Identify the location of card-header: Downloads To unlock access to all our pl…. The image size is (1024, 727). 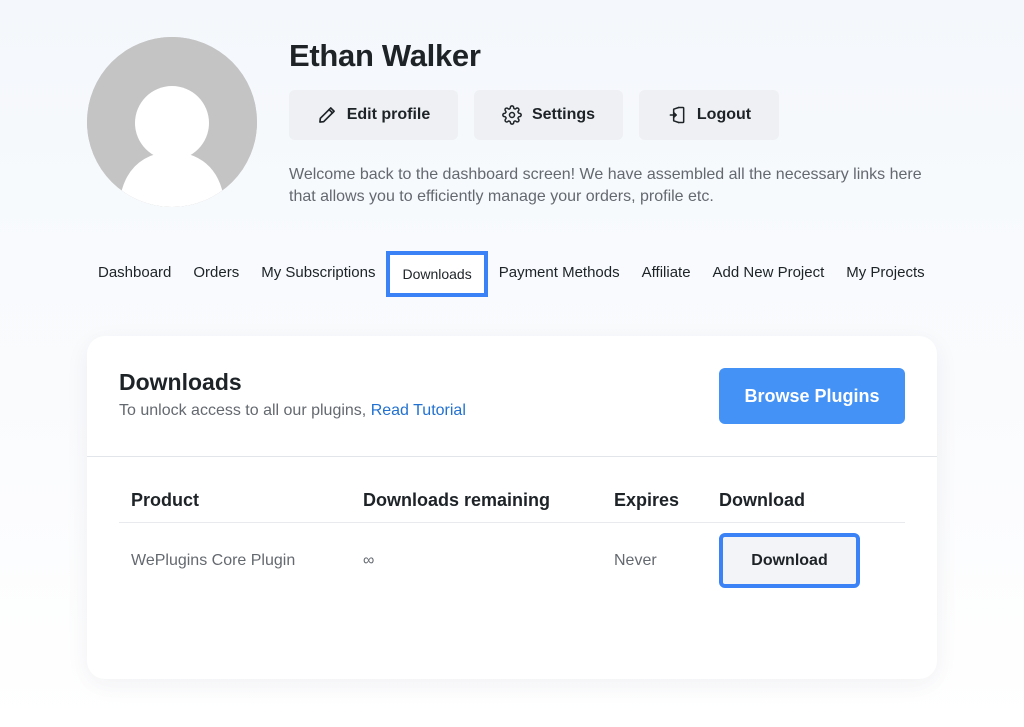
(512, 396).